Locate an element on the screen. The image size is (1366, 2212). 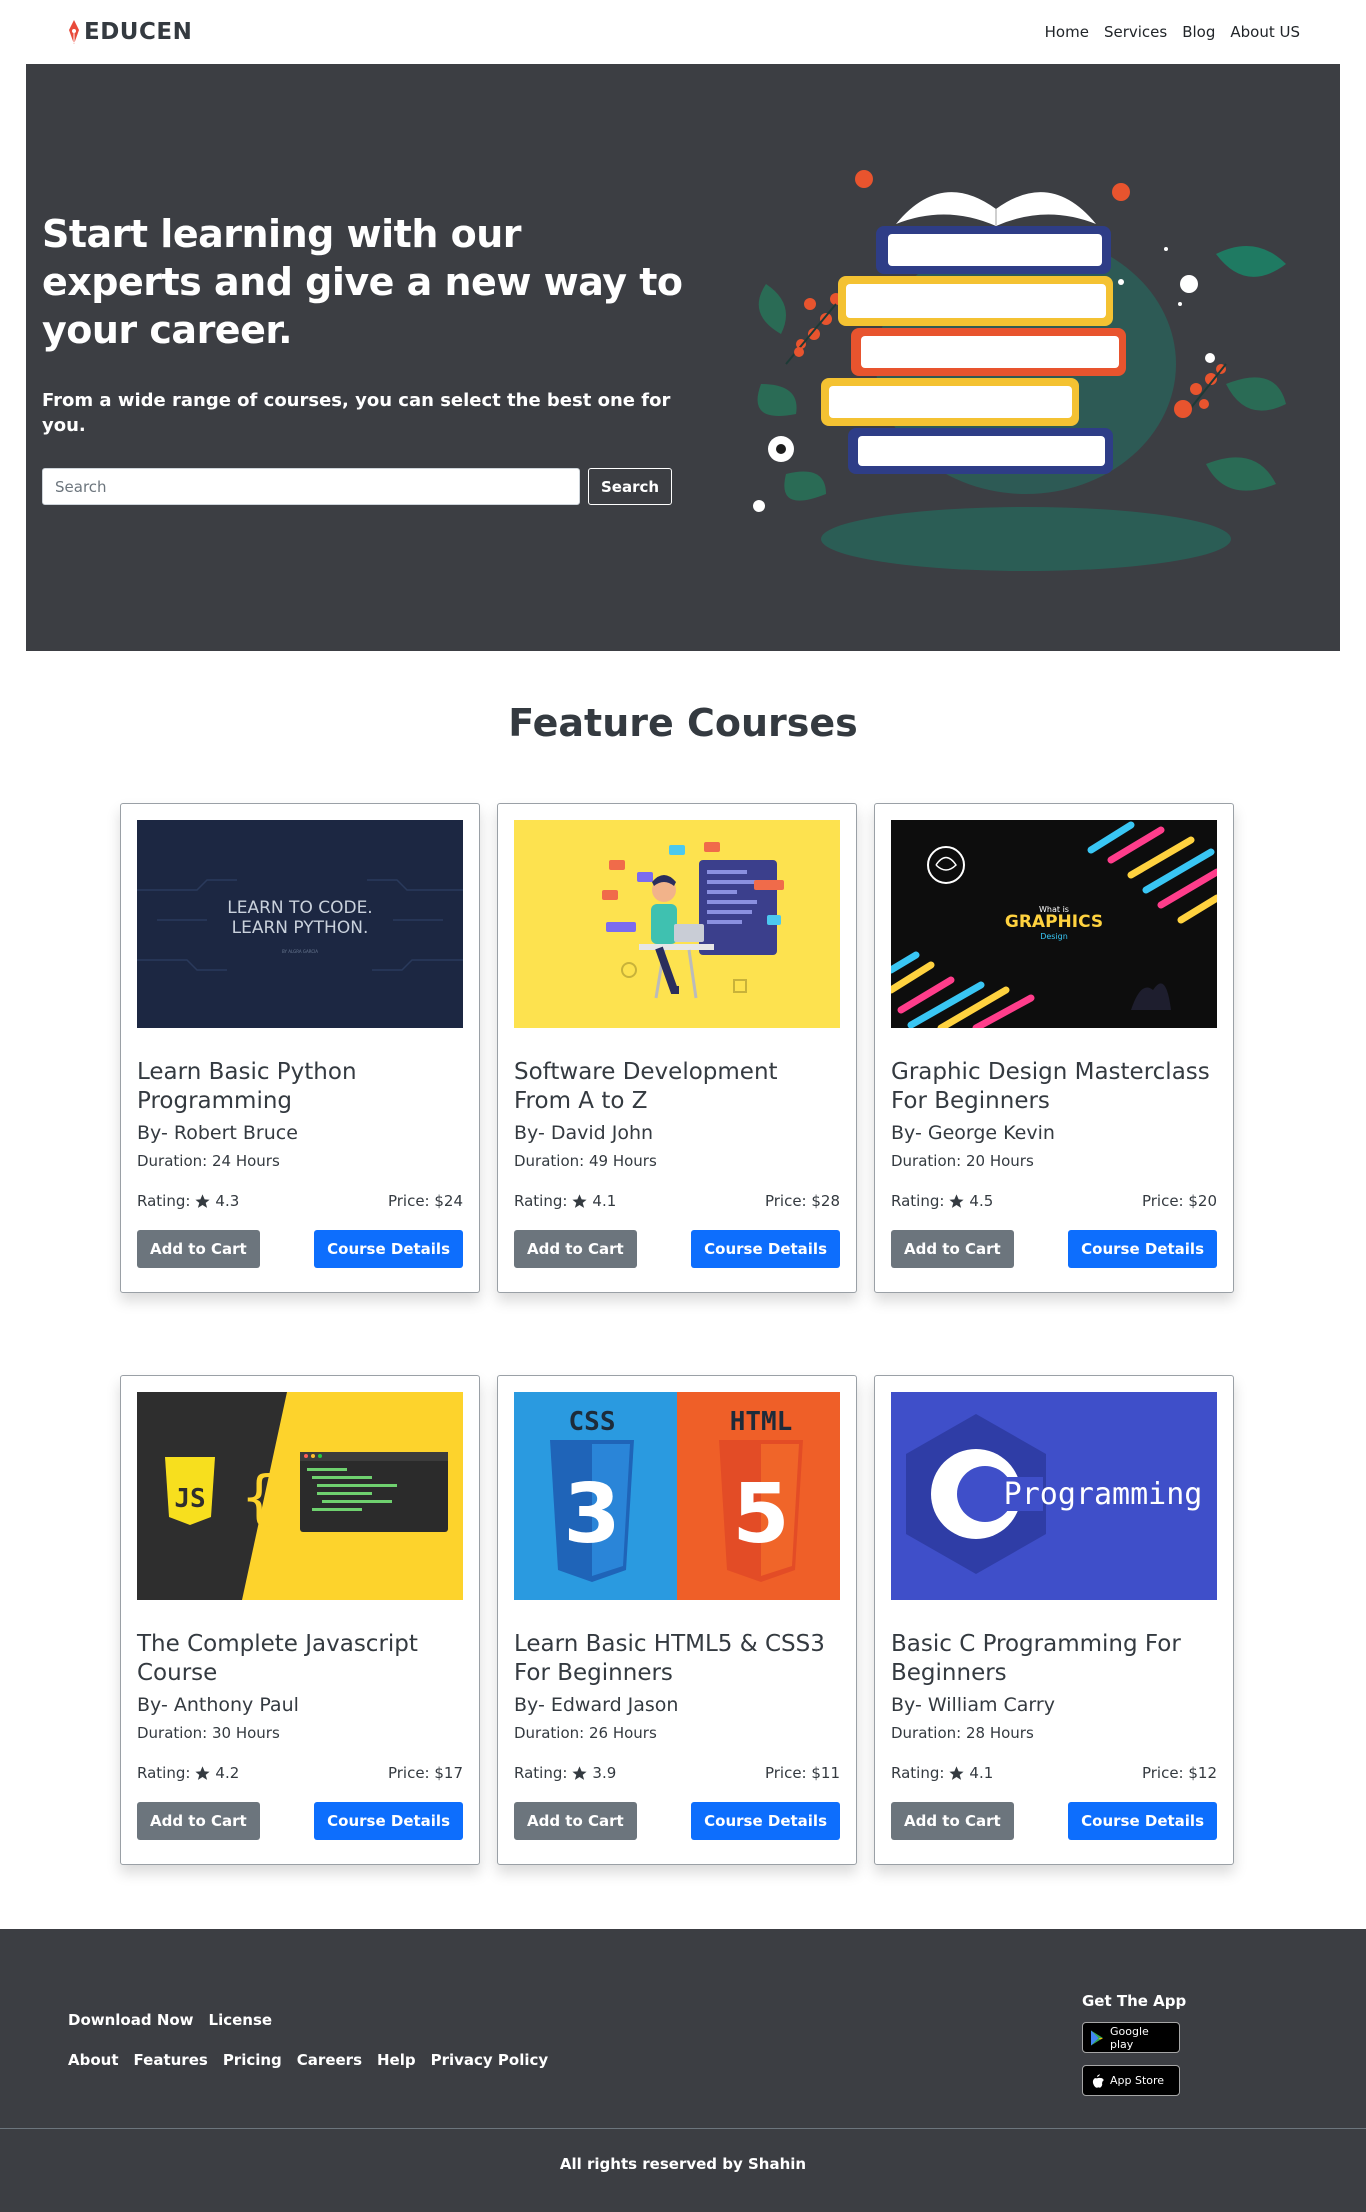
search-input is located at coordinates (311, 486).